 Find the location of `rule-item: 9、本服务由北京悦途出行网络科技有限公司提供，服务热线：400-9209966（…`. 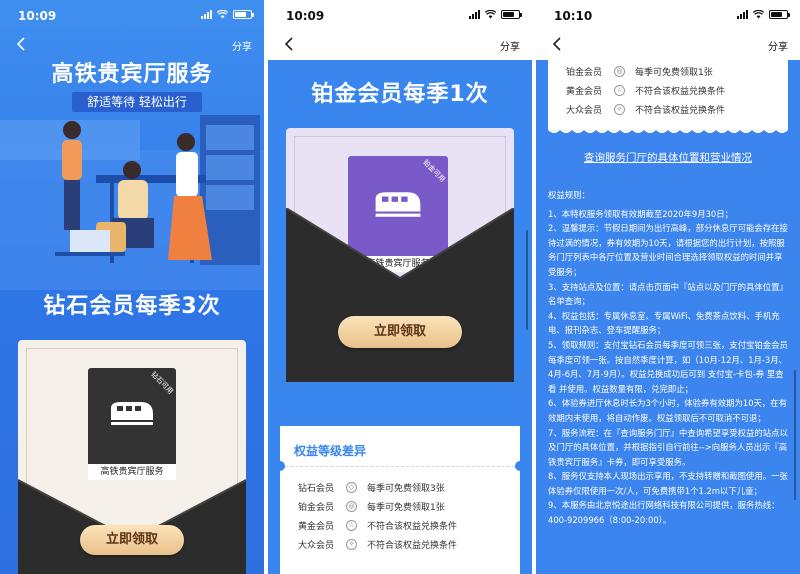

rule-item: 9、本服务由北京悦途出行网络科技有限公司提供，服务热线：400-9209966（… is located at coordinates (664, 513).